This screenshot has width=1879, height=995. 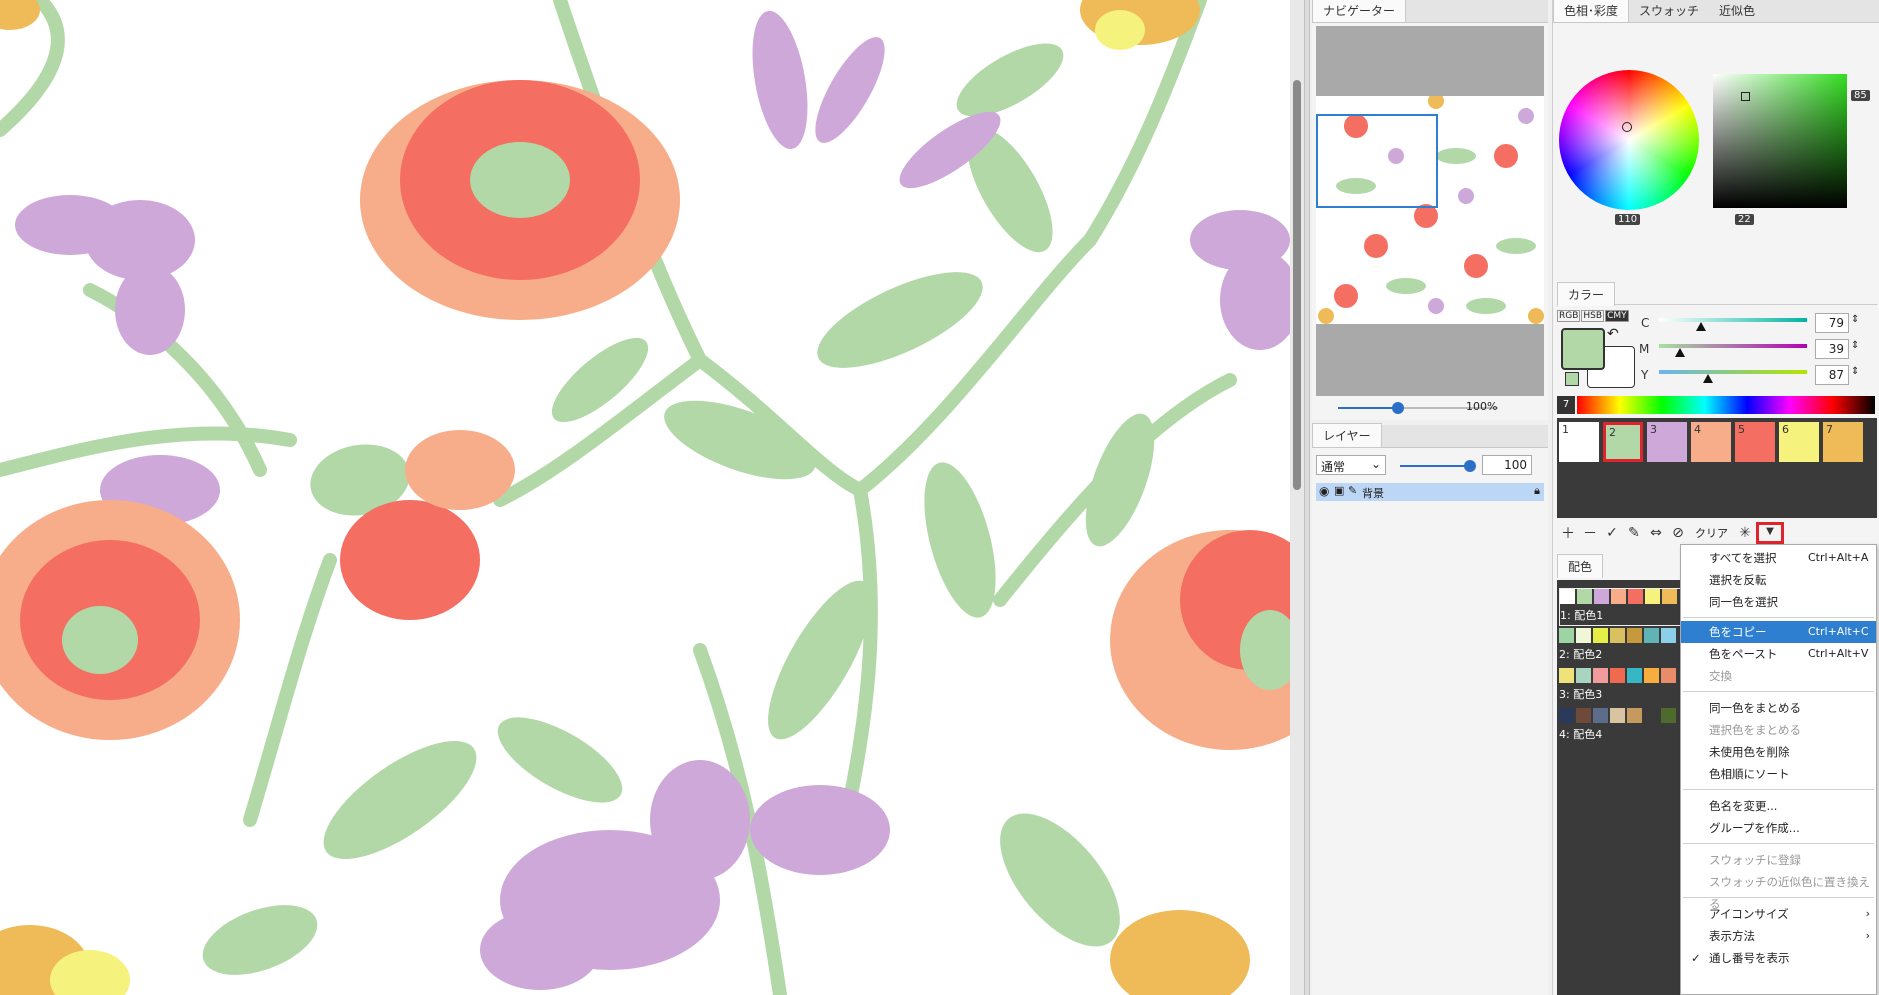 What do you see at coordinates (1537, 491) in the screenshot?
I see `lock-icon: 🔒︎` at bounding box center [1537, 491].